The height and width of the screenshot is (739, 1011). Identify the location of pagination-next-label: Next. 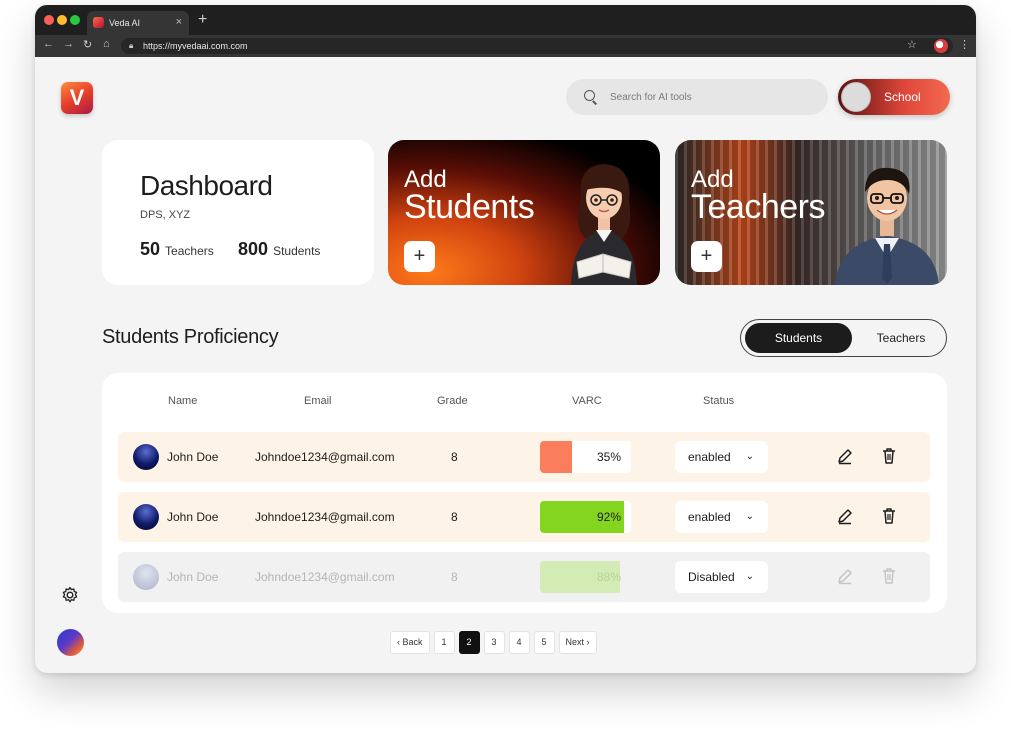
(575, 642).